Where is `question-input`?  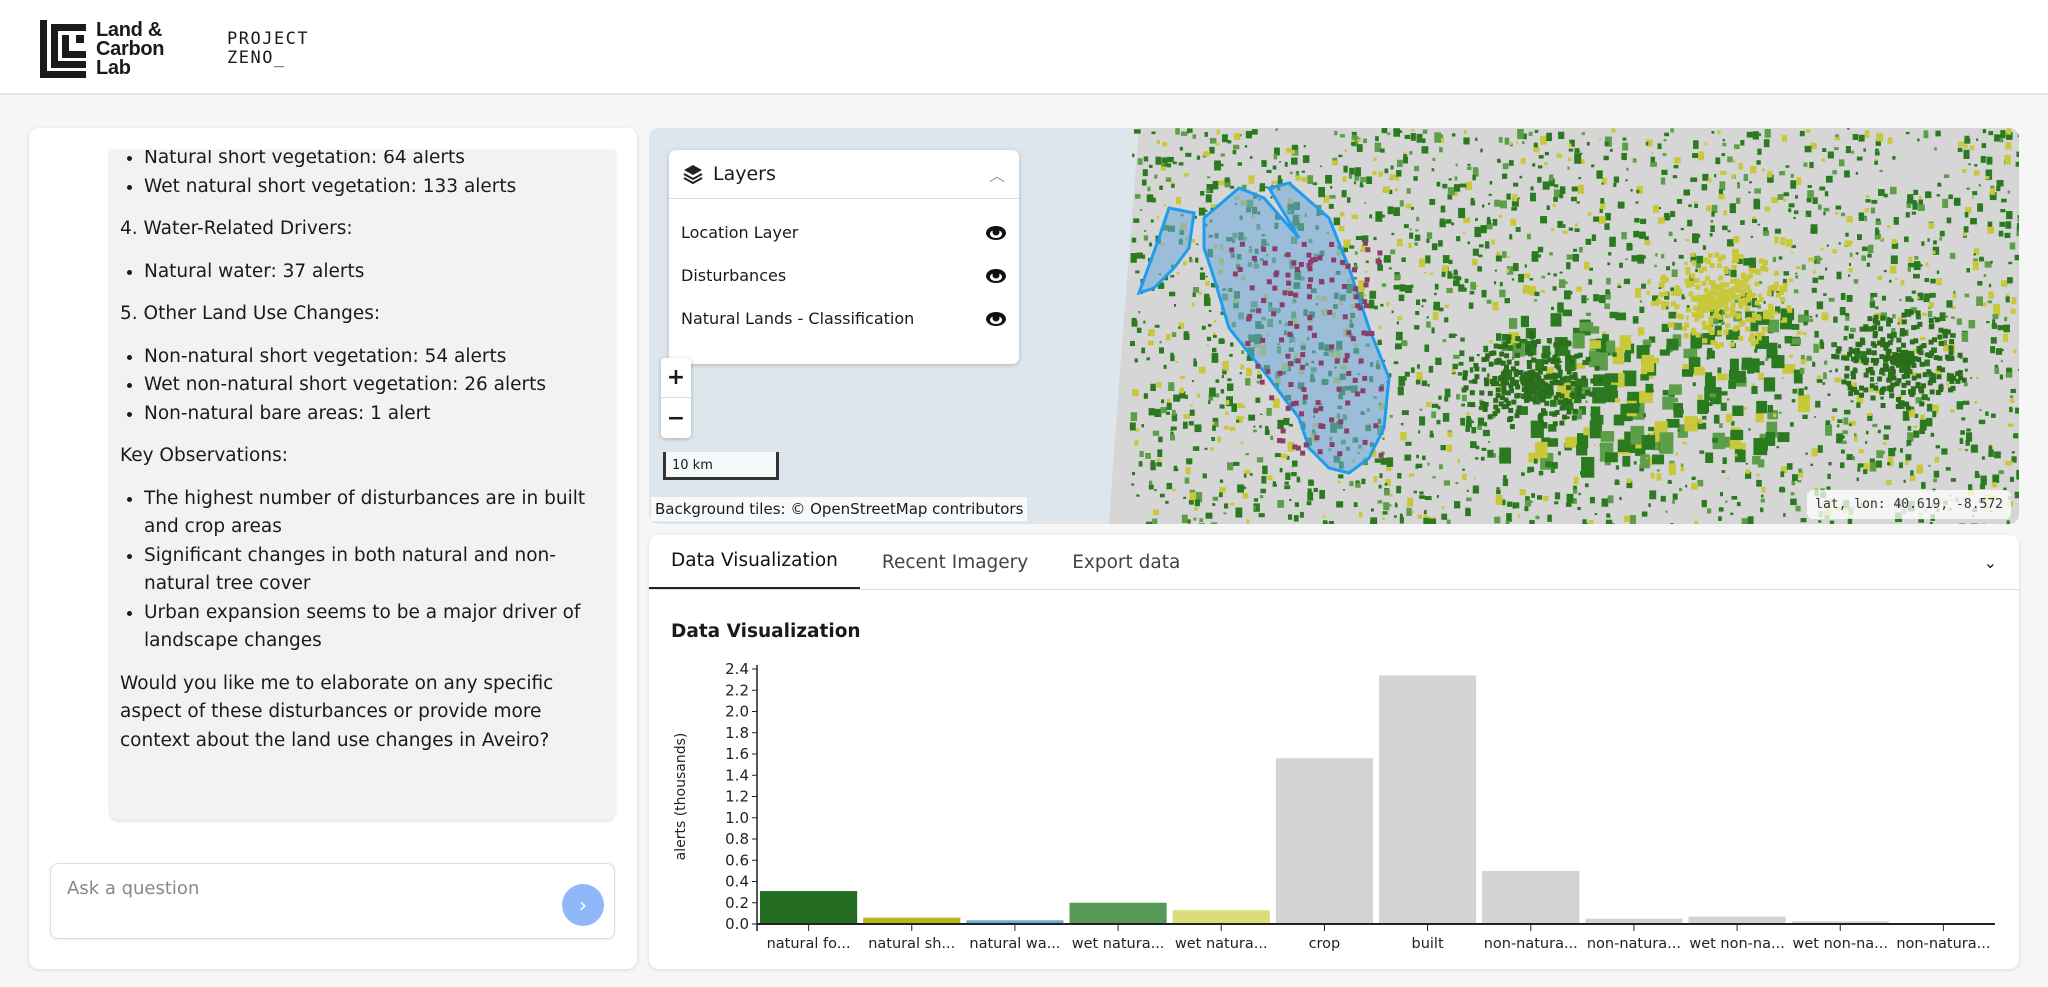
question-input is located at coordinates (302, 888).